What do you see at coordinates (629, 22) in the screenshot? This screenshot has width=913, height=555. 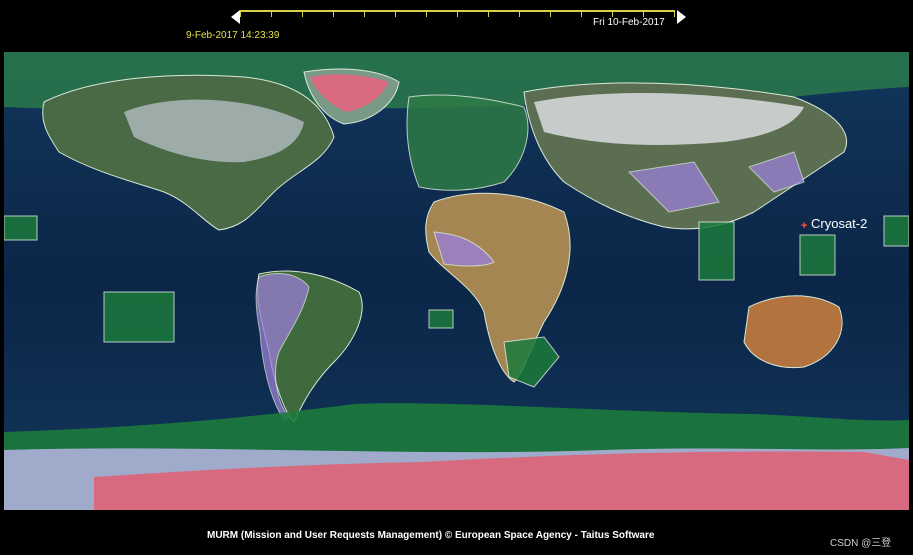 I see `timeline-end-label: Fri 10-Feb-2017` at bounding box center [629, 22].